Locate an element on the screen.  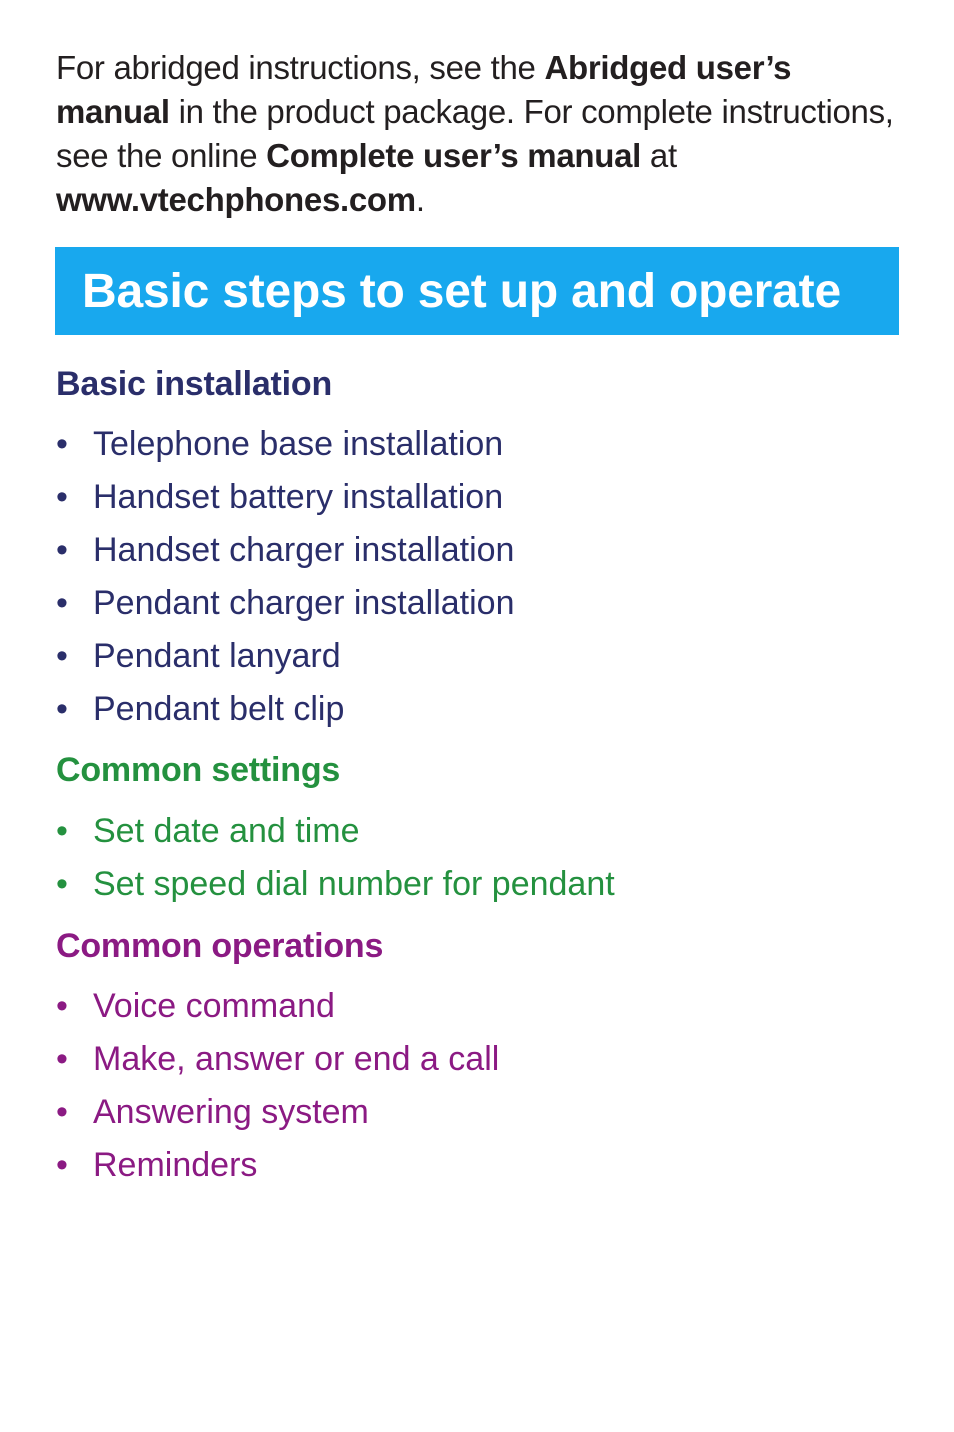
list-item-label: Pendant belt clip is located at coordinates (219, 709).